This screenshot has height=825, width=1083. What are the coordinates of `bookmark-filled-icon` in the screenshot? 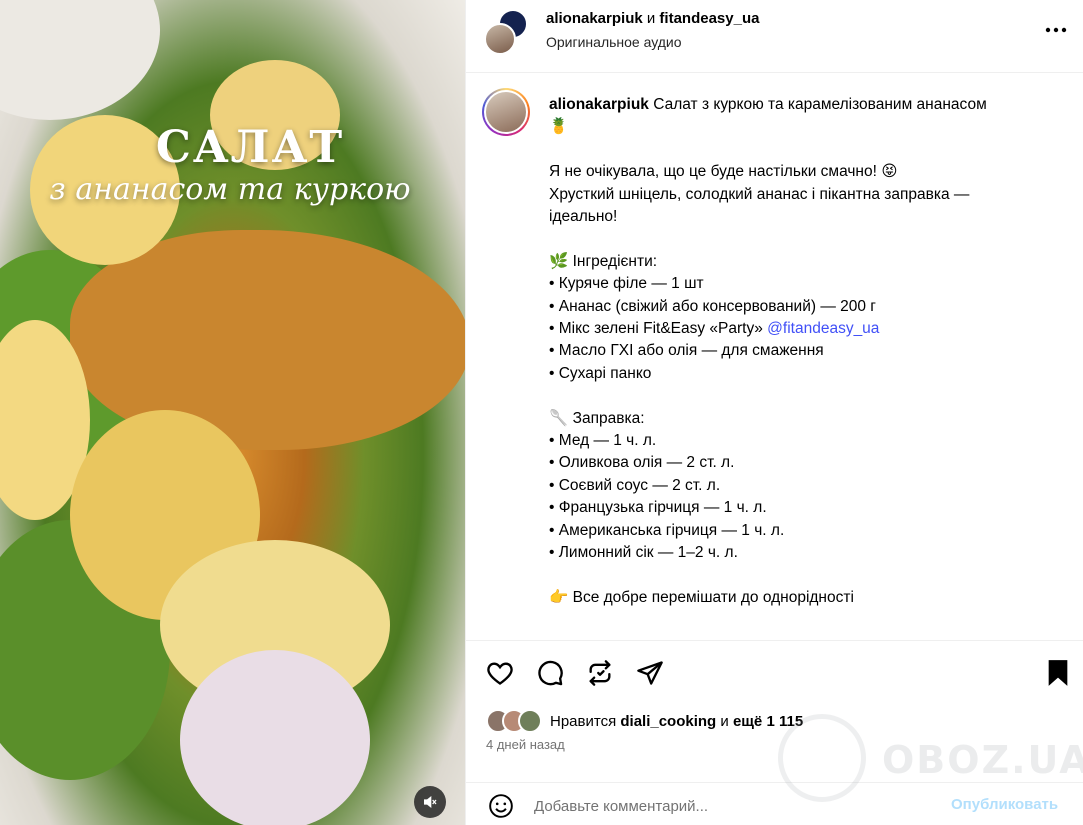 It's located at (1058, 673).